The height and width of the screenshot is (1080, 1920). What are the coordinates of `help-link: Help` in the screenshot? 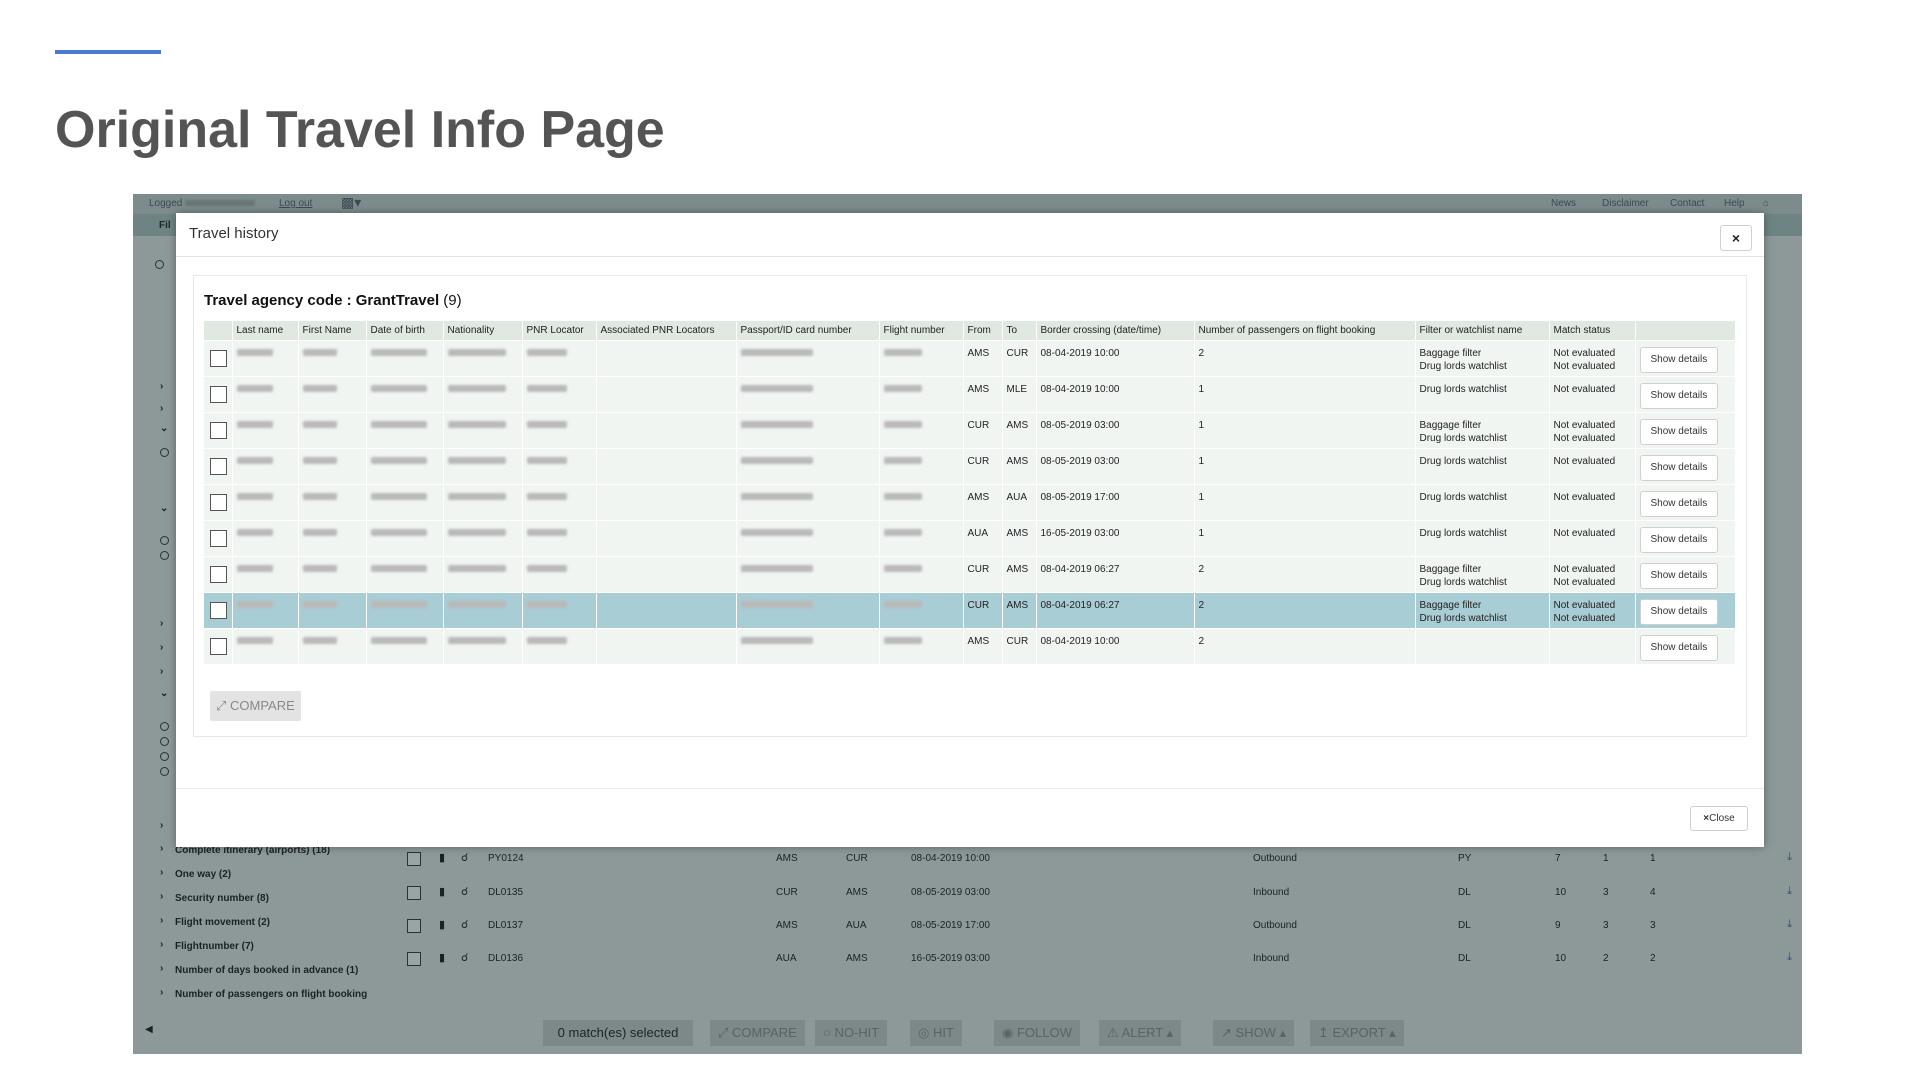 It's located at (1734, 203).